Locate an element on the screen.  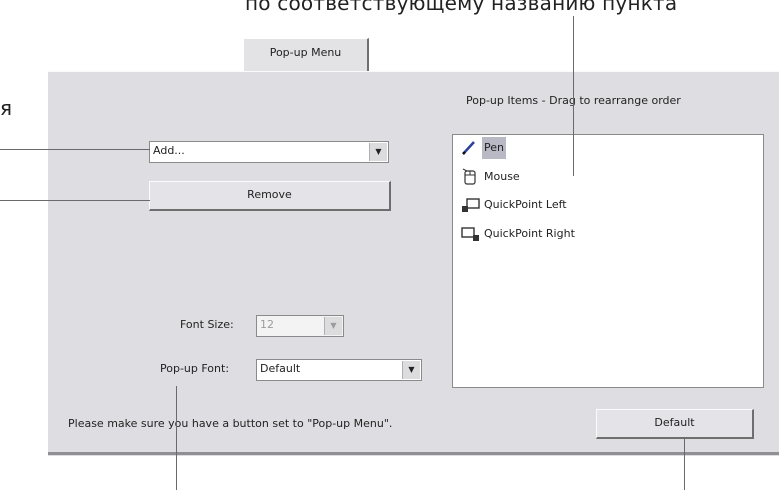
add-combo: Add... ▼ is located at coordinates (269, 152).